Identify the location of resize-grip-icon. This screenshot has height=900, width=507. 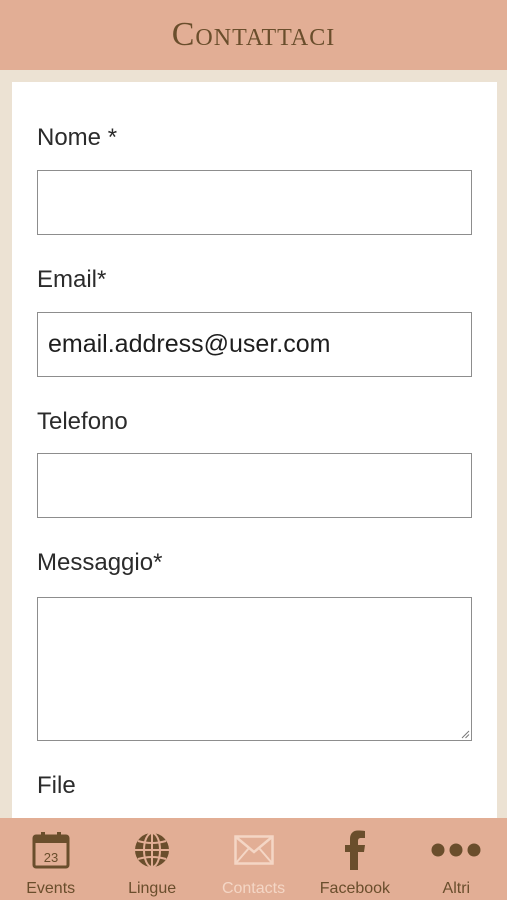
(465, 734).